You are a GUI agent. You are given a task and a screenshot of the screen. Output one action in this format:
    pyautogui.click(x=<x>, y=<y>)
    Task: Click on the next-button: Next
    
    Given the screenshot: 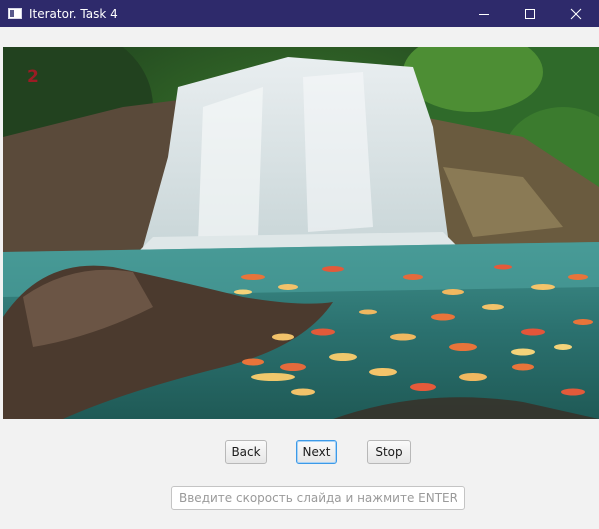 What is the action you would take?
    pyautogui.click(x=316, y=452)
    